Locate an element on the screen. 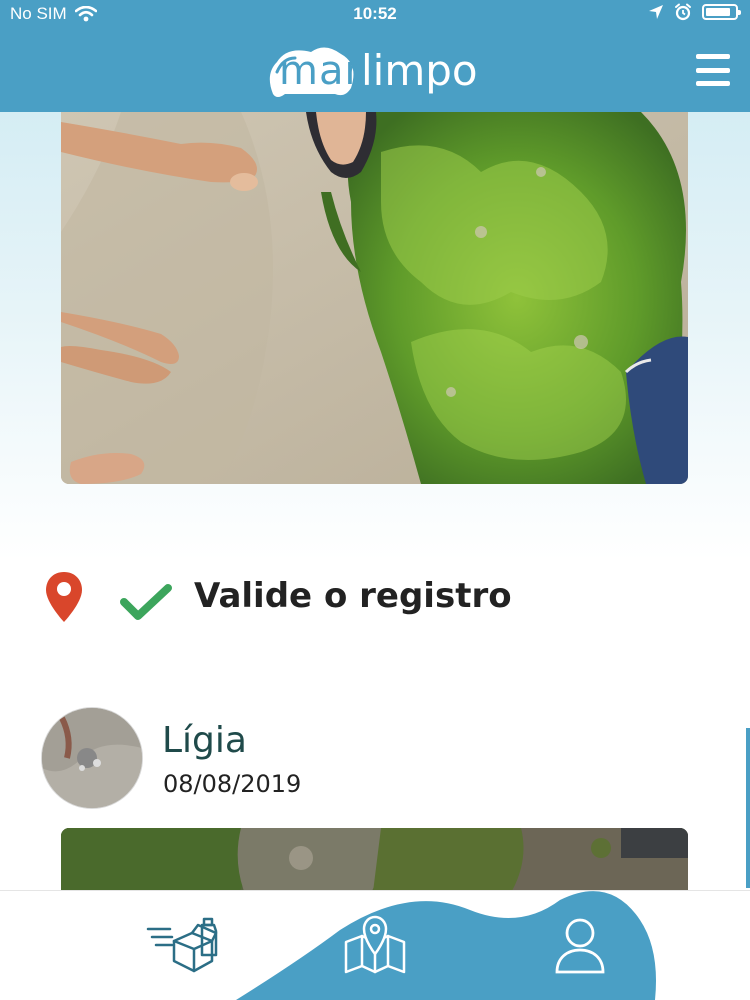 Image resolution: width=750 pixels, height=1000 pixels. app-logo: mar limpo is located at coordinates (380, 70).